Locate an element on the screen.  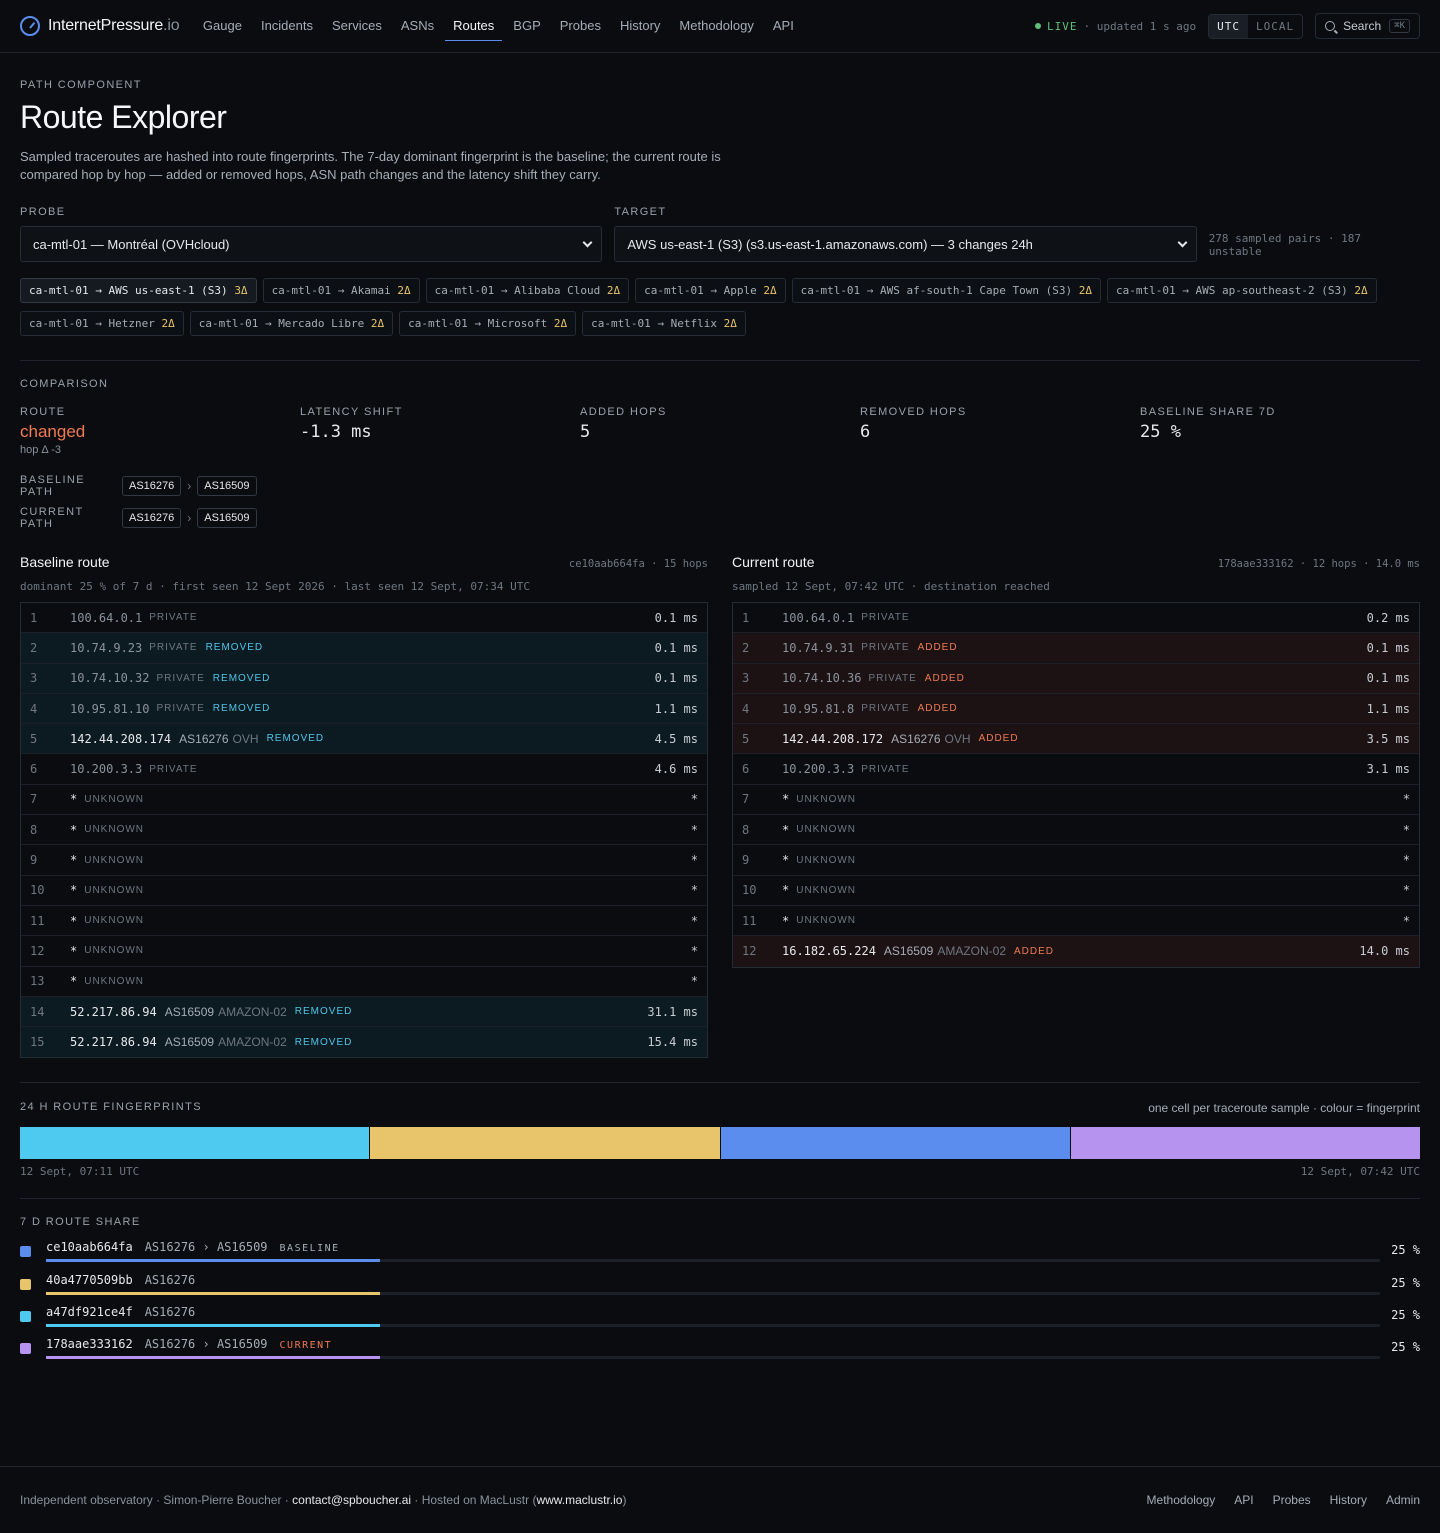
probe-select: ca-mtl-01 — Montréal (OVHcloud) is located at coordinates (311, 244).